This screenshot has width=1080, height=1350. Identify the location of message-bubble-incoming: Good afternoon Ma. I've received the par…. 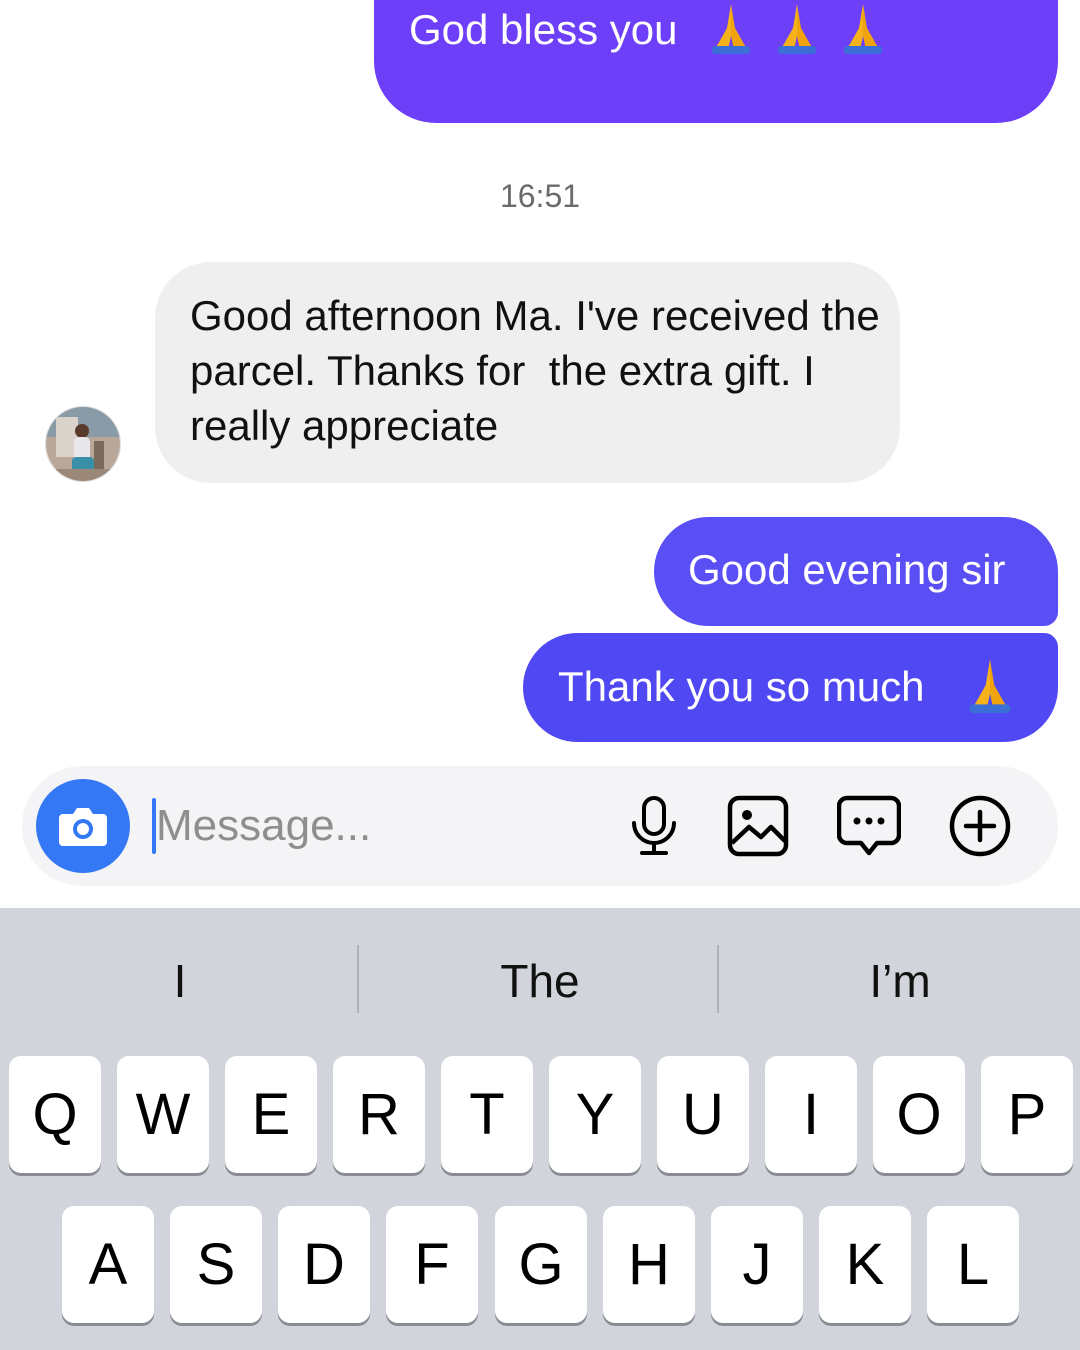
(527, 372).